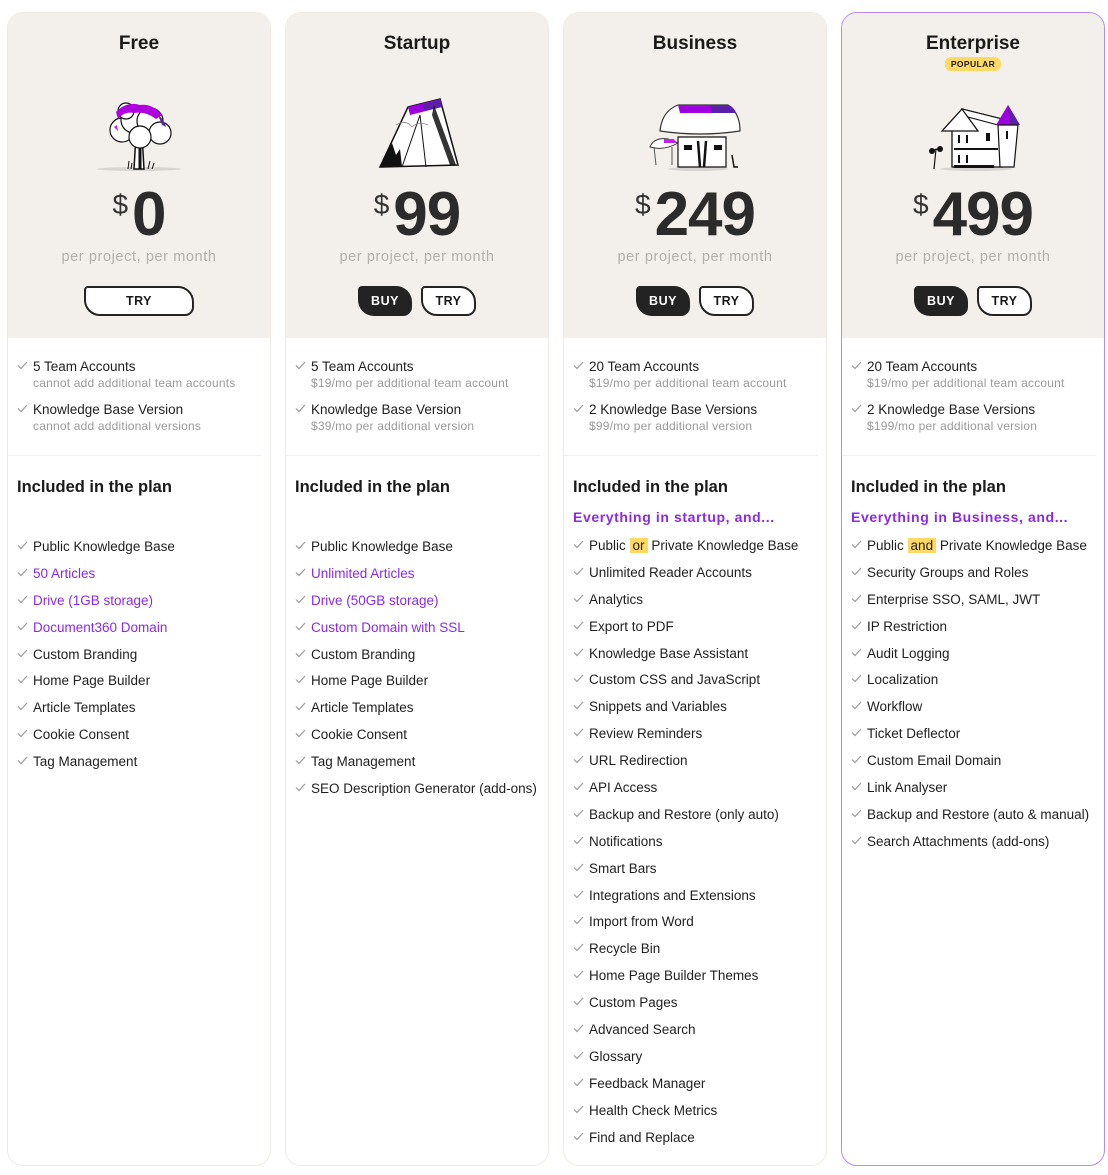 The width and height of the screenshot is (1108, 1175). What do you see at coordinates (977, 658) in the screenshot?
I see `feature-item: Audit Logging` at bounding box center [977, 658].